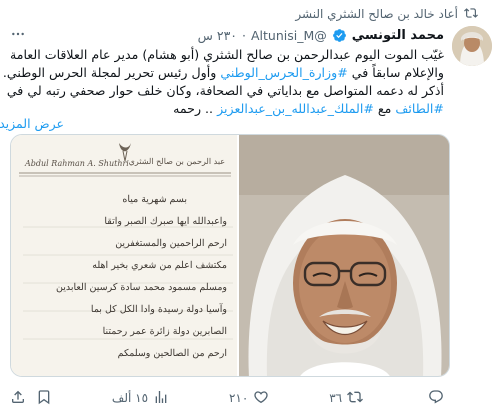 This screenshot has height=415, width=500. I want to click on like-button: ٢١٠, so click(249, 398).